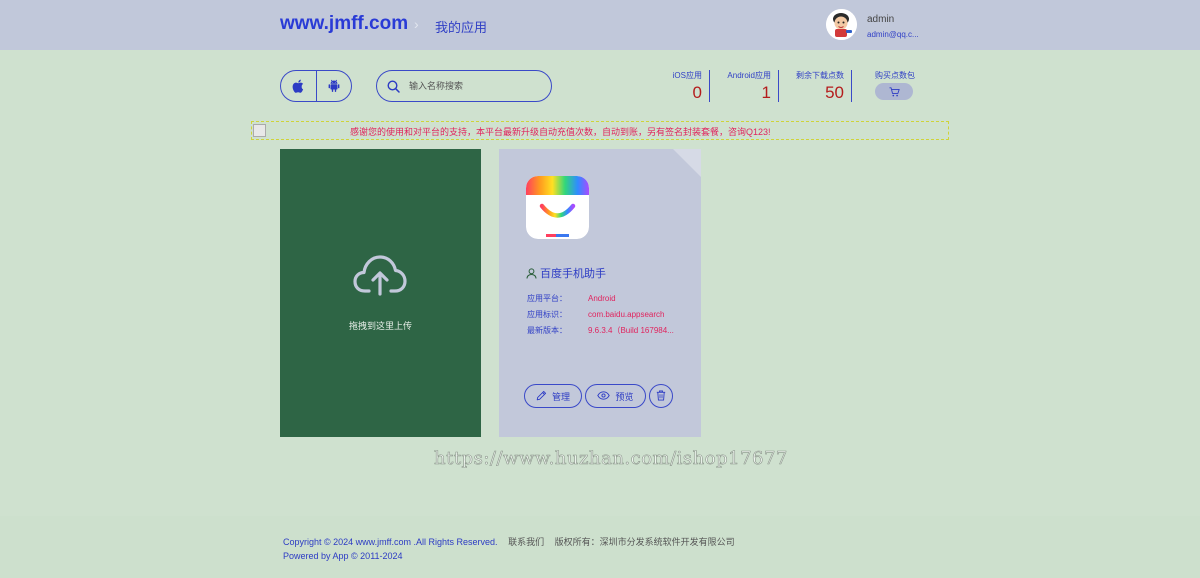 The image size is (1200, 578). I want to click on user-icon, so click(531, 273).